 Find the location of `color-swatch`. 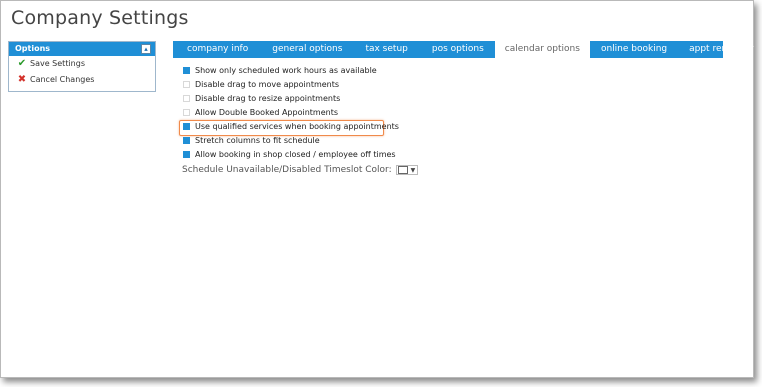

color-swatch is located at coordinates (402, 170).